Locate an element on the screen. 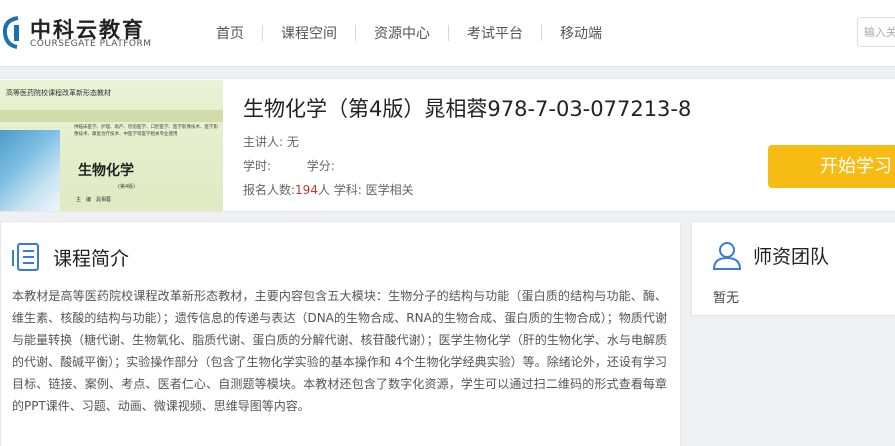 This screenshot has height=446, width=895. subject-label: 学科: is located at coordinates (347, 190).